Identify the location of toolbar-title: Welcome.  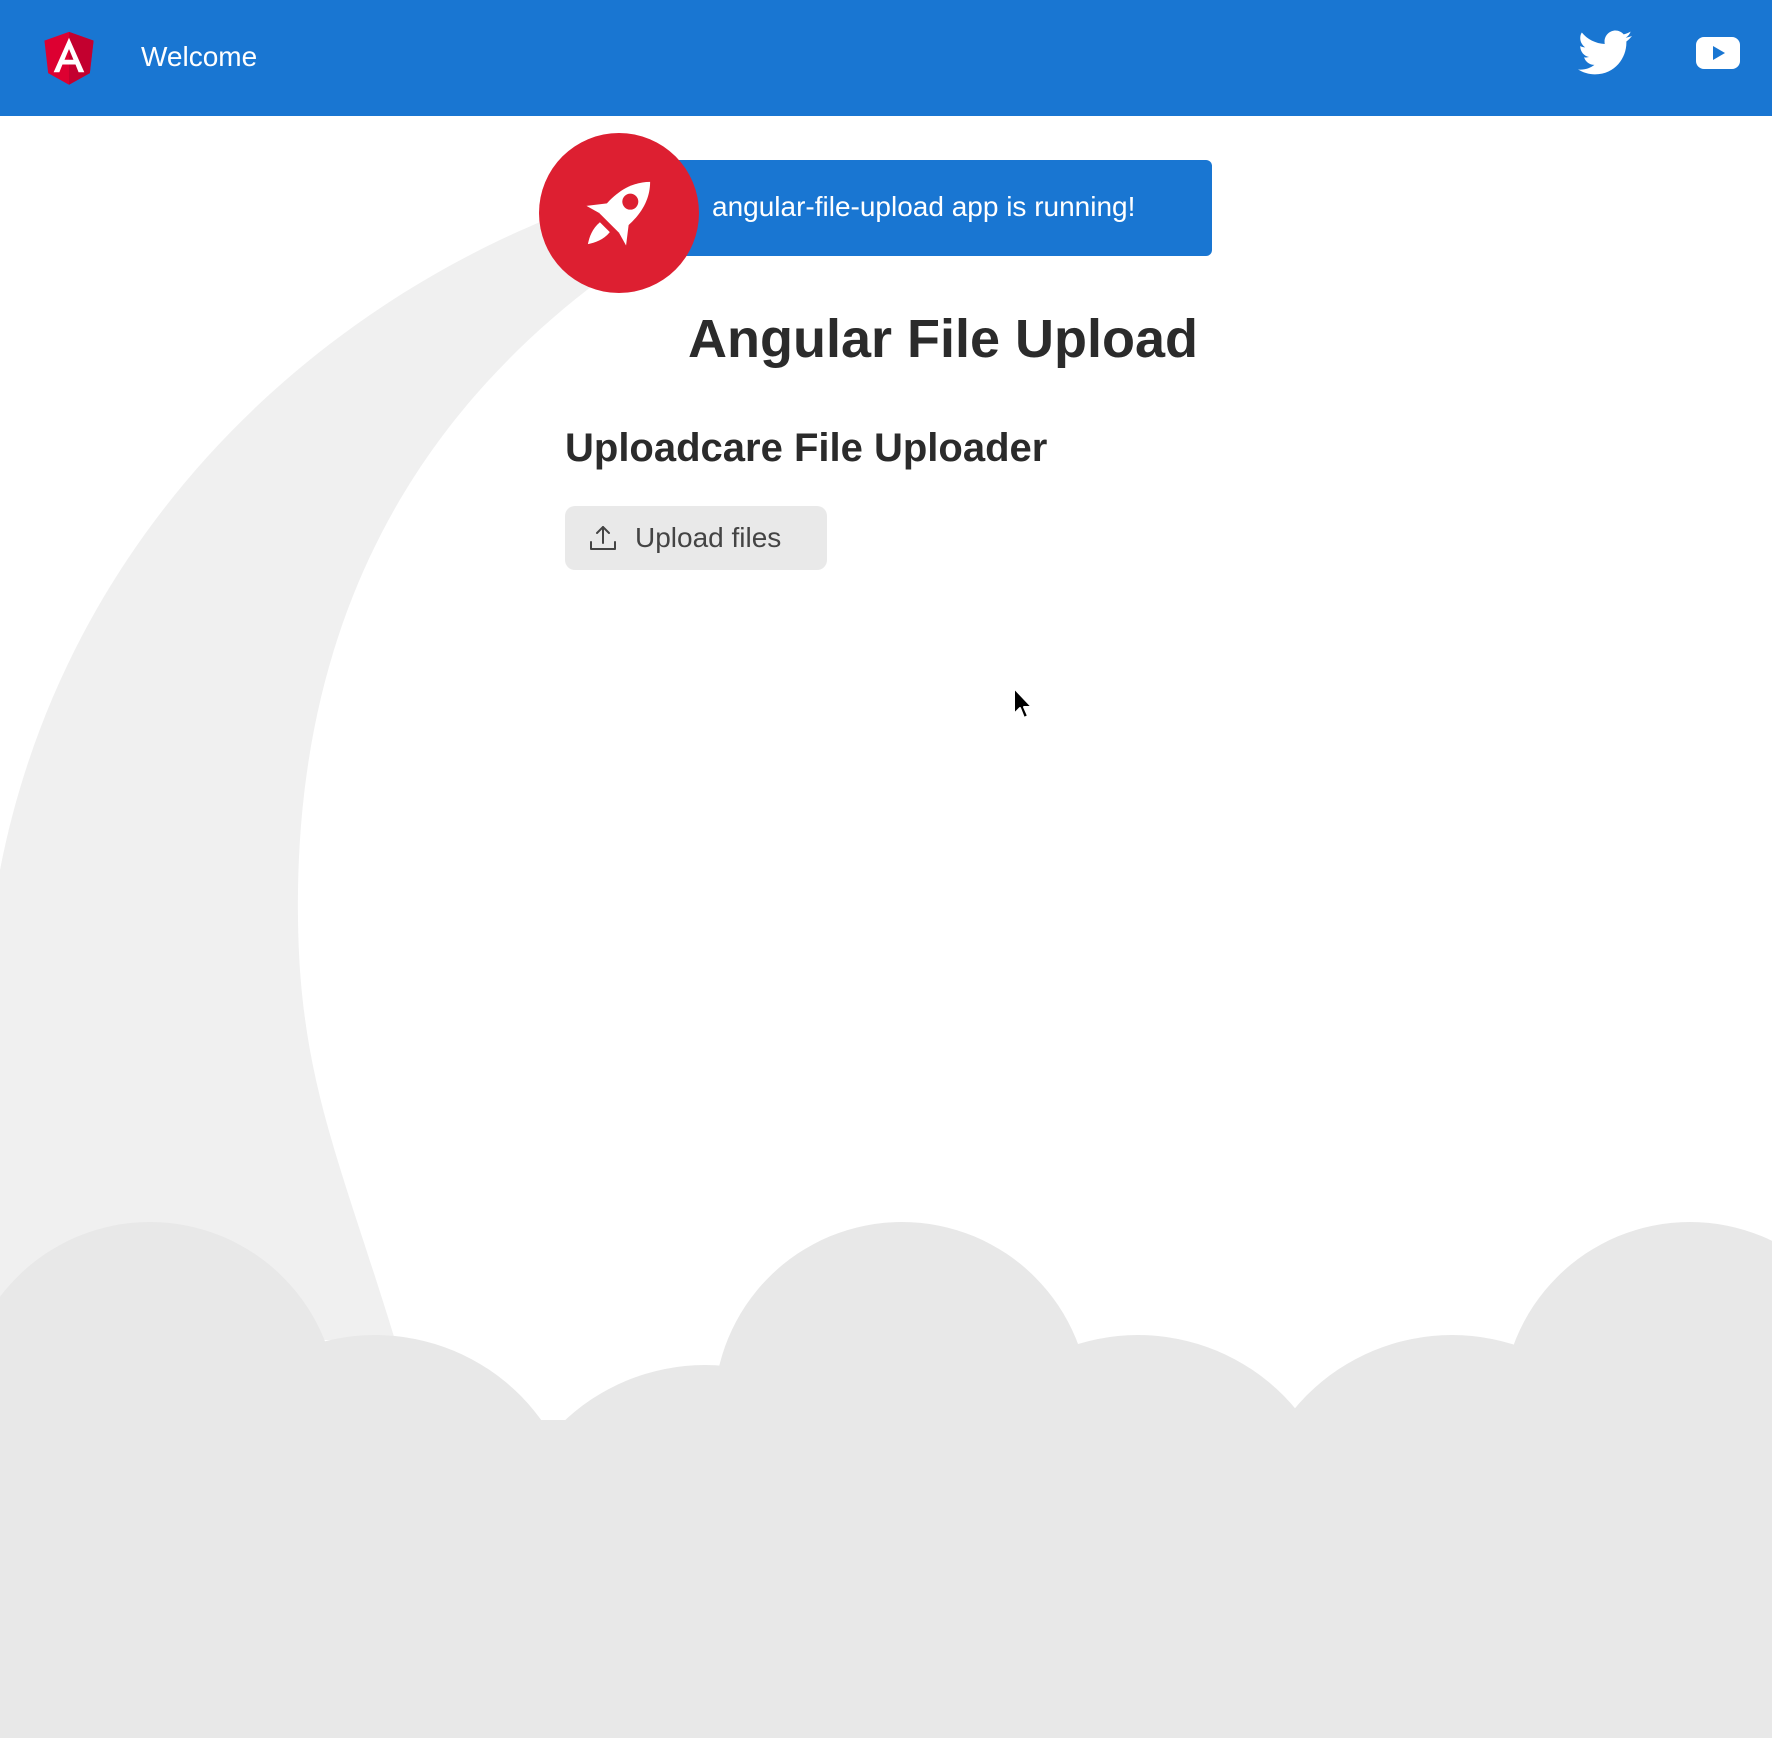
(199, 56).